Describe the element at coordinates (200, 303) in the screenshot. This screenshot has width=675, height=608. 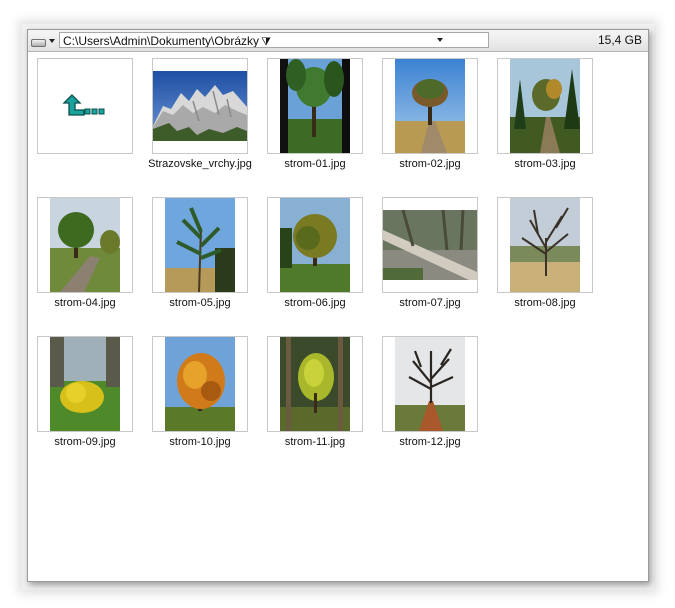
I see `file-name: strom-05.jpg` at that location.